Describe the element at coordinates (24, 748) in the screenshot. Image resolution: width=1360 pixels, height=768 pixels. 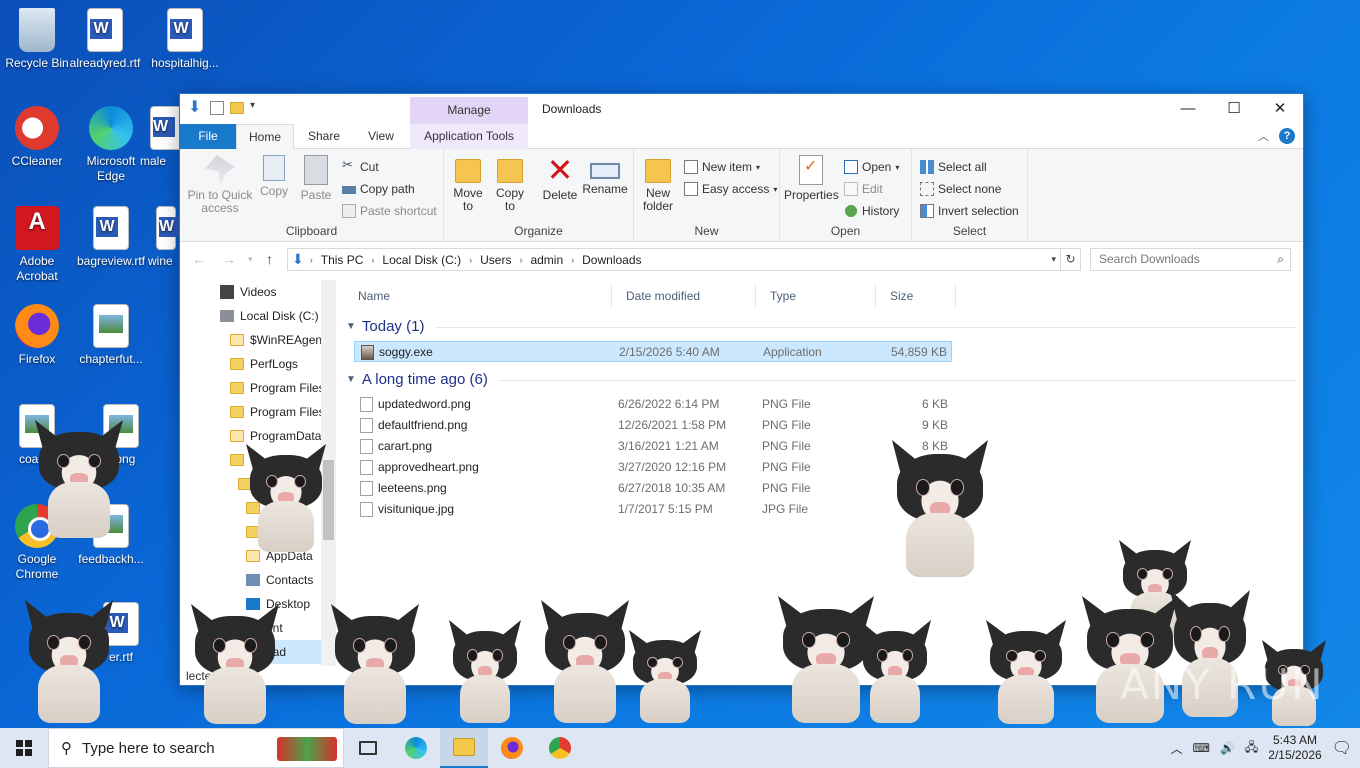
I see `start-button` at that location.